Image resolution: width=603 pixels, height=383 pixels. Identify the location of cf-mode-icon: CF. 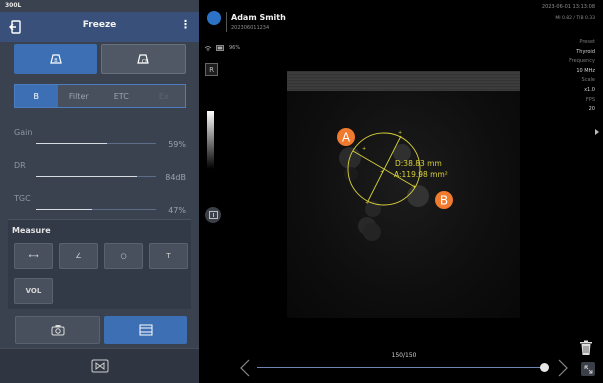
(142, 59).